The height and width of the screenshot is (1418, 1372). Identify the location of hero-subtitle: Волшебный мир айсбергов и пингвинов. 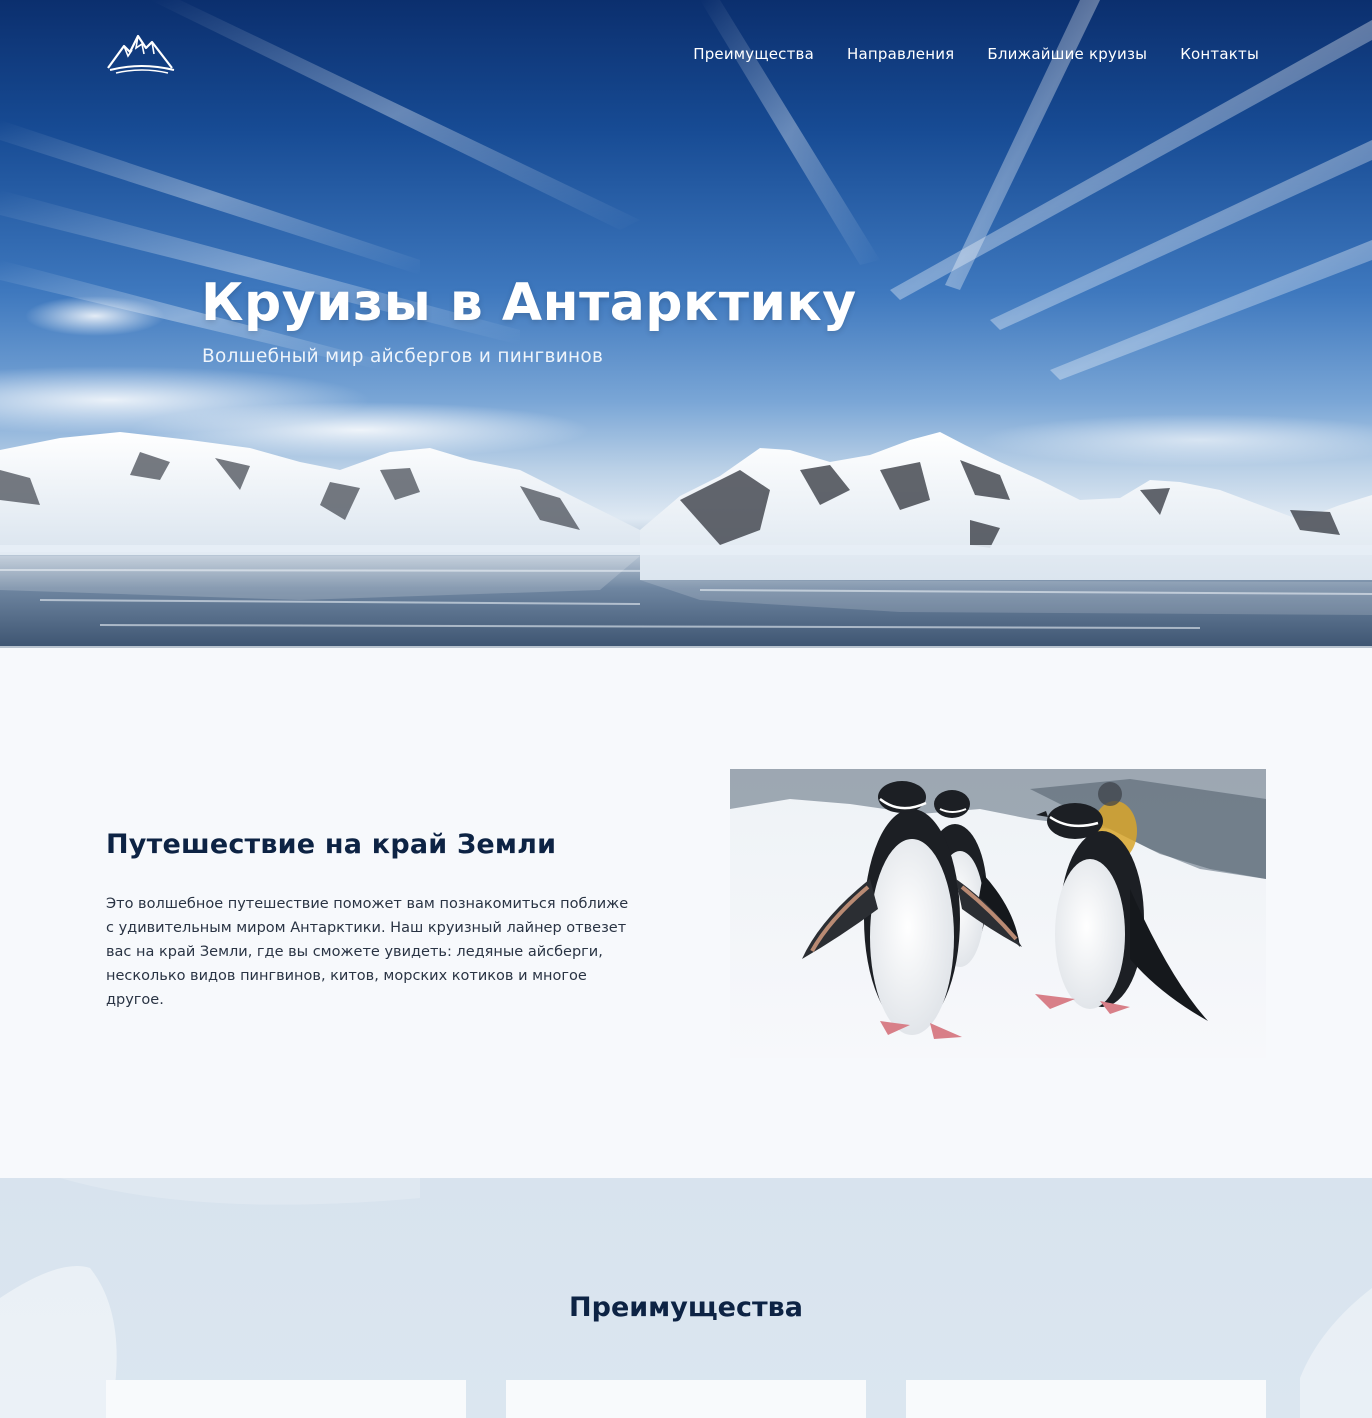
(403, 356).